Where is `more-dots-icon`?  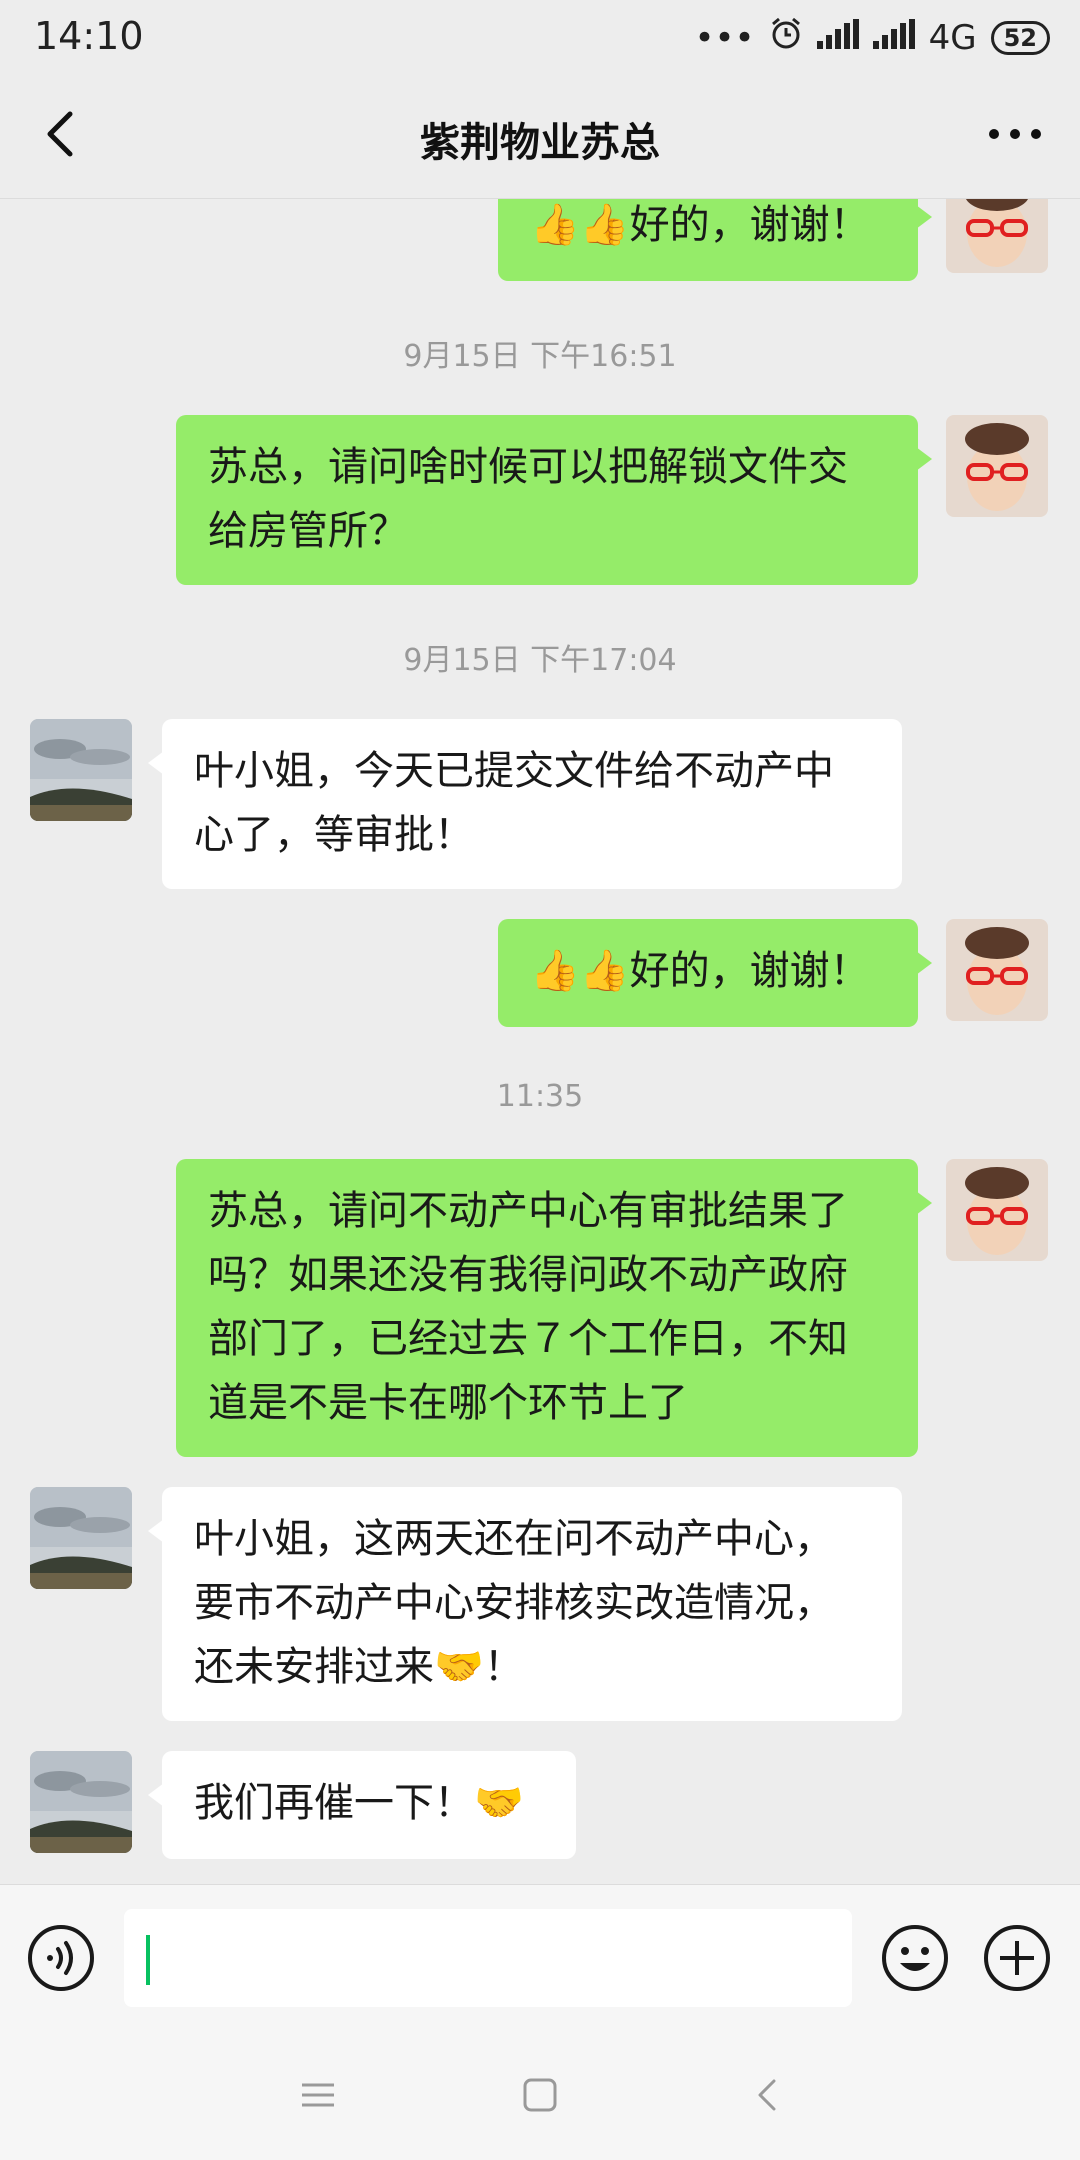 more-dots-icon is located at coordinates (1015, 134).